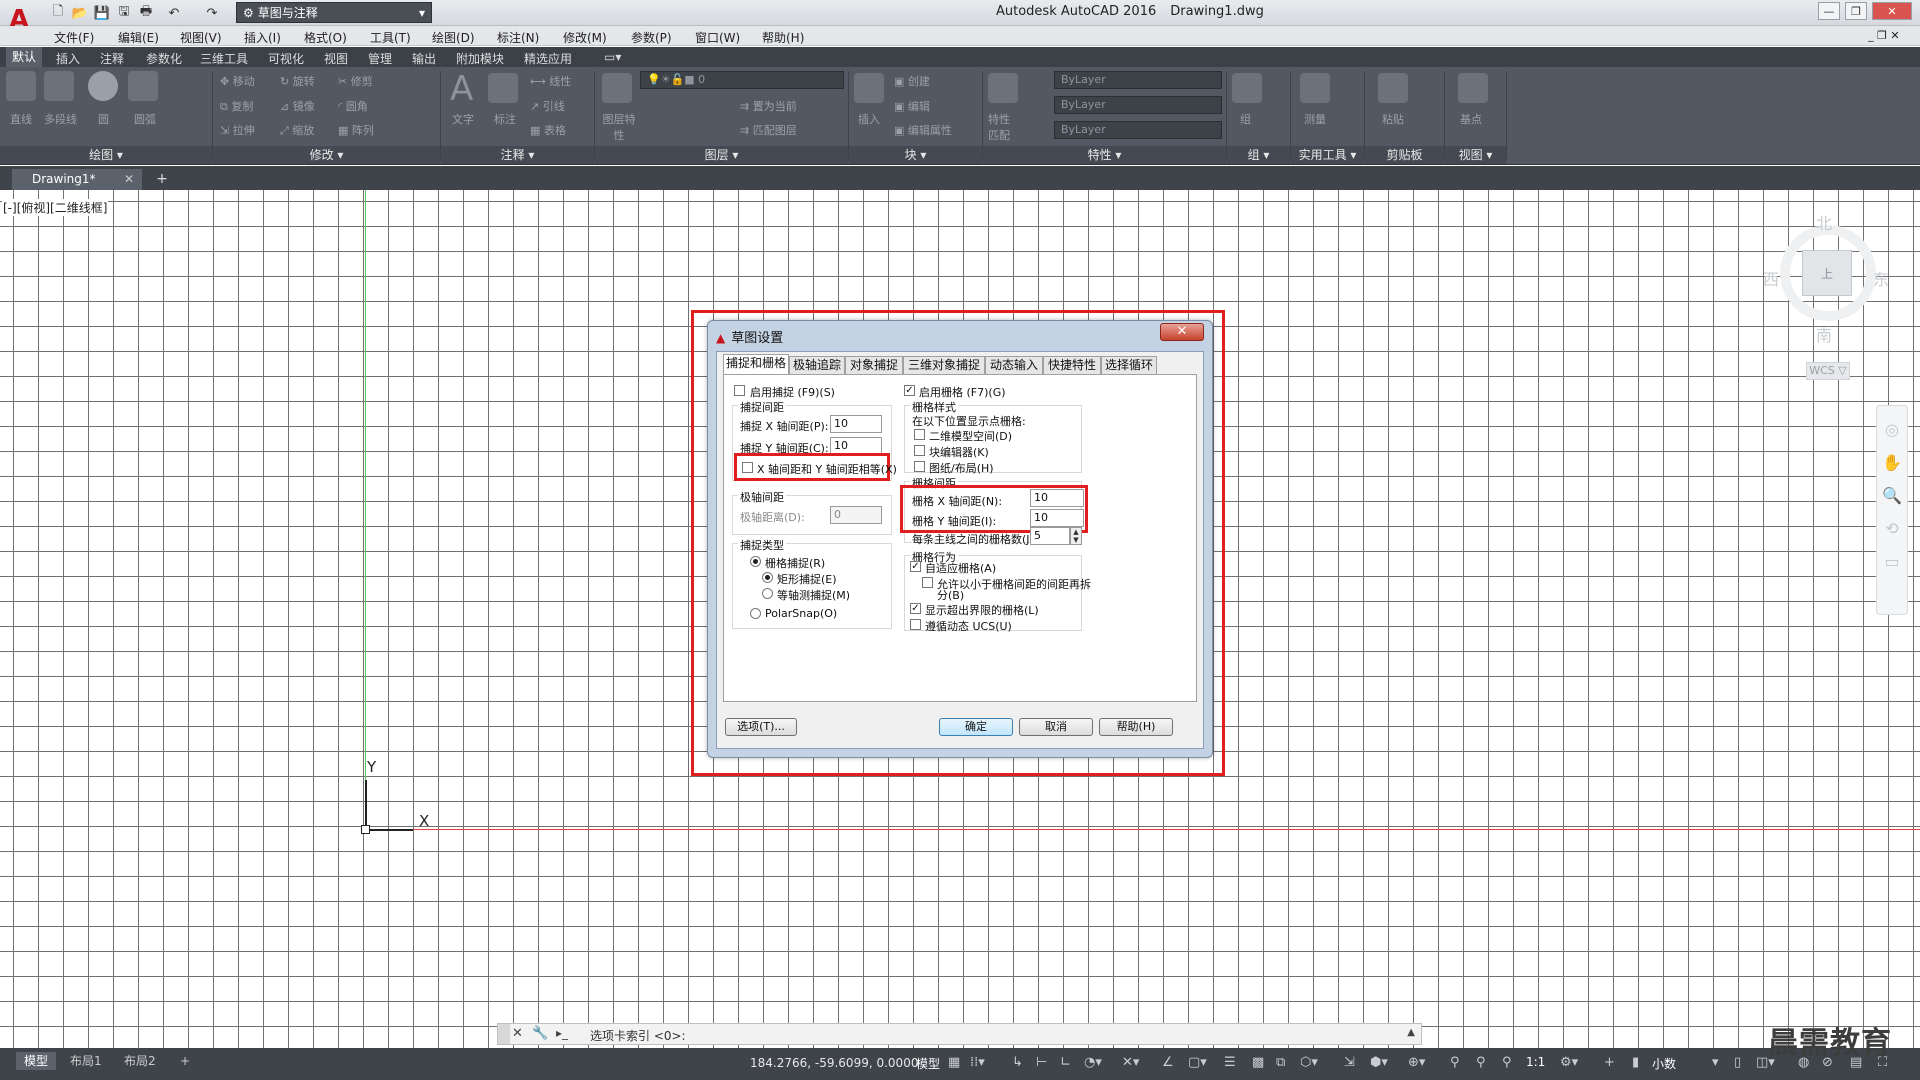 The image size is (1920, 1080). Describe the element at coordinates (756, 364) in the screenshot. I see `tab-snap-grid: 捕捉和栅格` at that location.